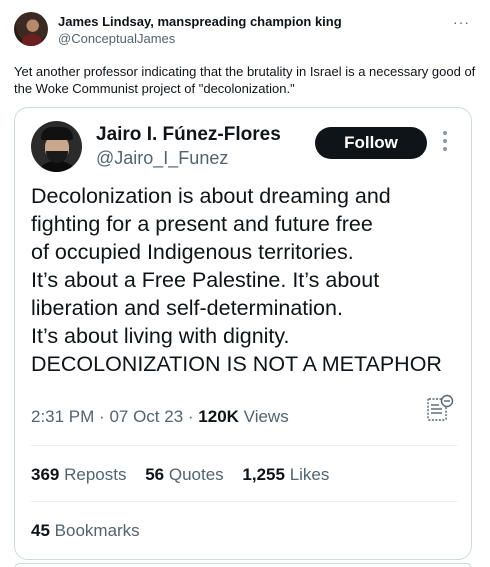 The height and width of the screenshot is (567, 490). I want to click on tweet-meta: 2:31 PM · 07 Oct 23 · 120K Views, so click(160, 416).